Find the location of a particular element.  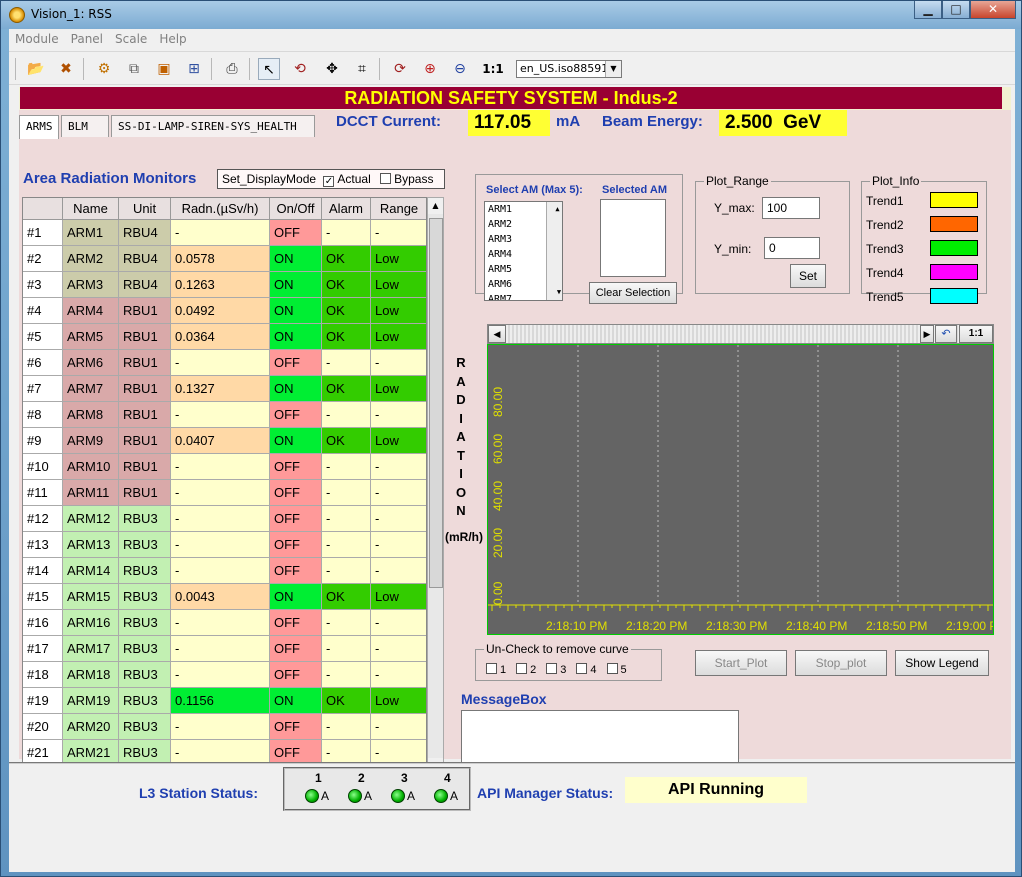

rotate-icon: ⟲ is located at coordinates (300, 69).